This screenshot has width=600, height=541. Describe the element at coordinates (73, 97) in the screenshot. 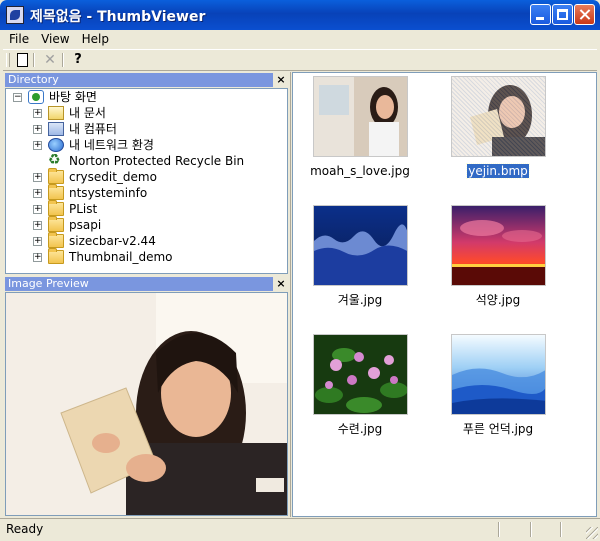

I see `tree-item-label: 바탕 화면` at that location.